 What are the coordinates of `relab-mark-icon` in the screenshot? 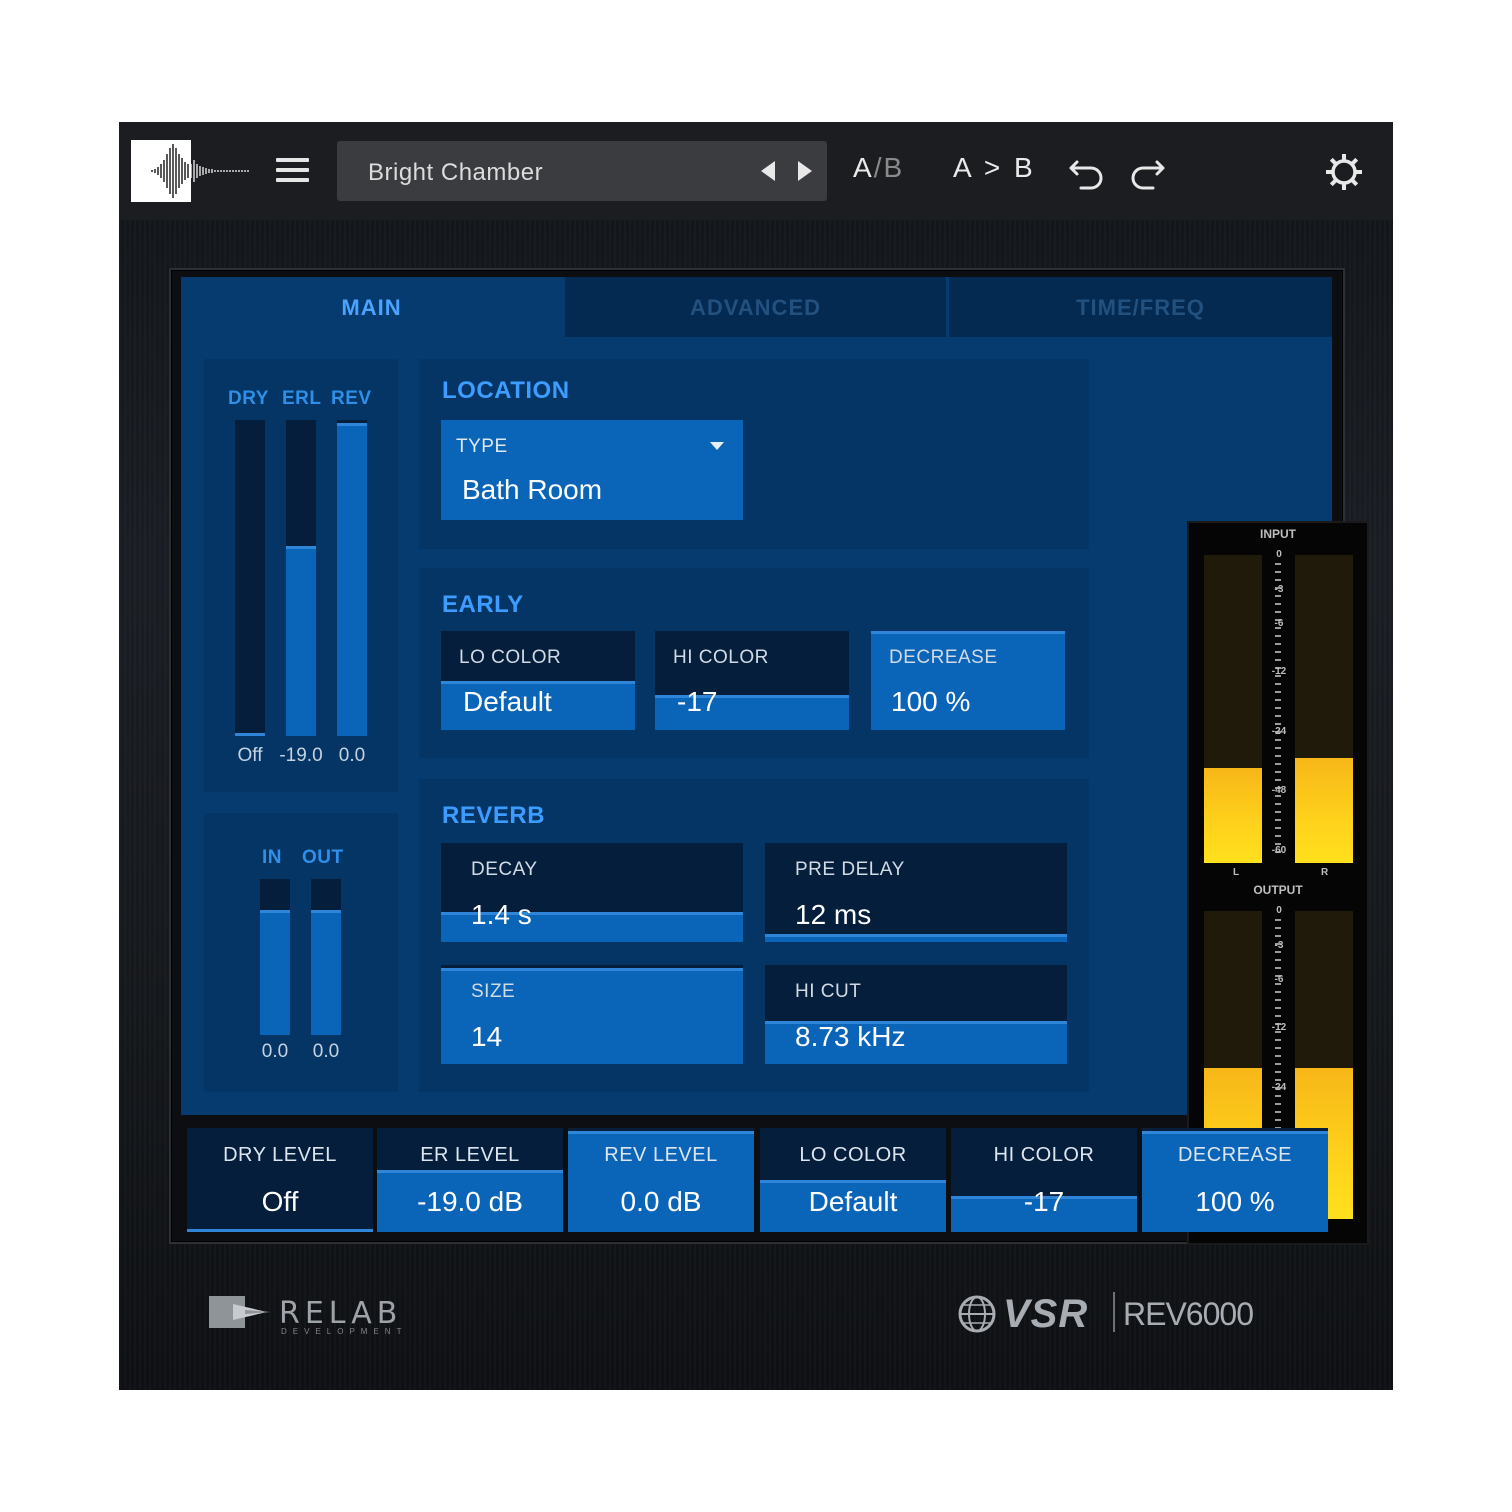 It's located at (240, 1312).